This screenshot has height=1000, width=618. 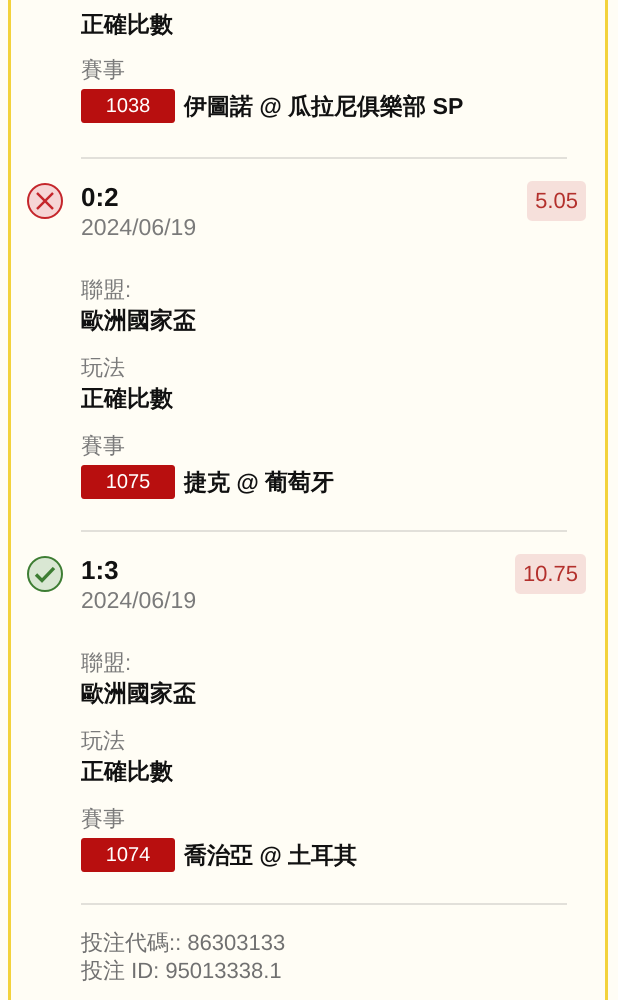 What do you see at coordinates (128, 855) in the screenshot?
I see `match-number-badge: 1074` at bounding box center [128, 855].